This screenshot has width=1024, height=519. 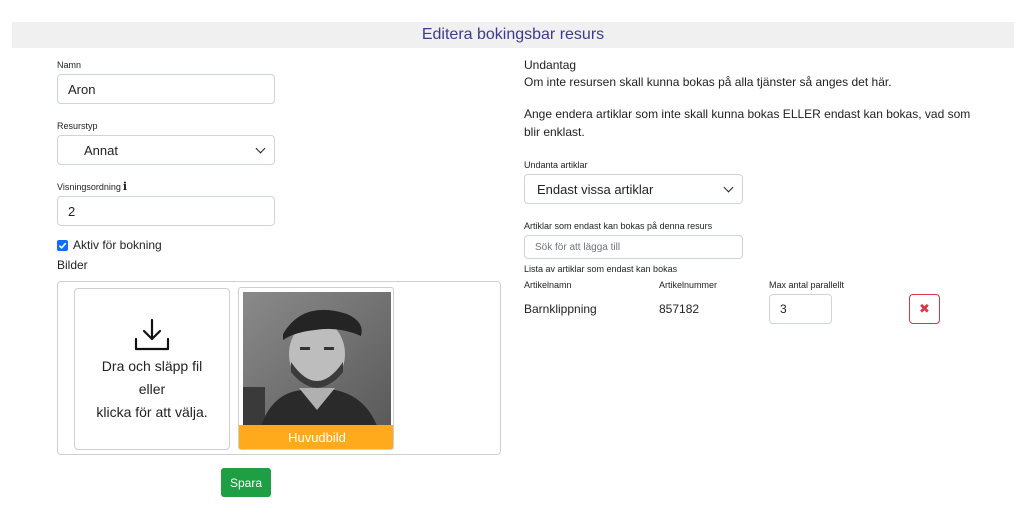 I want to click on except-articles-value: Endast vissa artiklar, so click(x=595, y=189).